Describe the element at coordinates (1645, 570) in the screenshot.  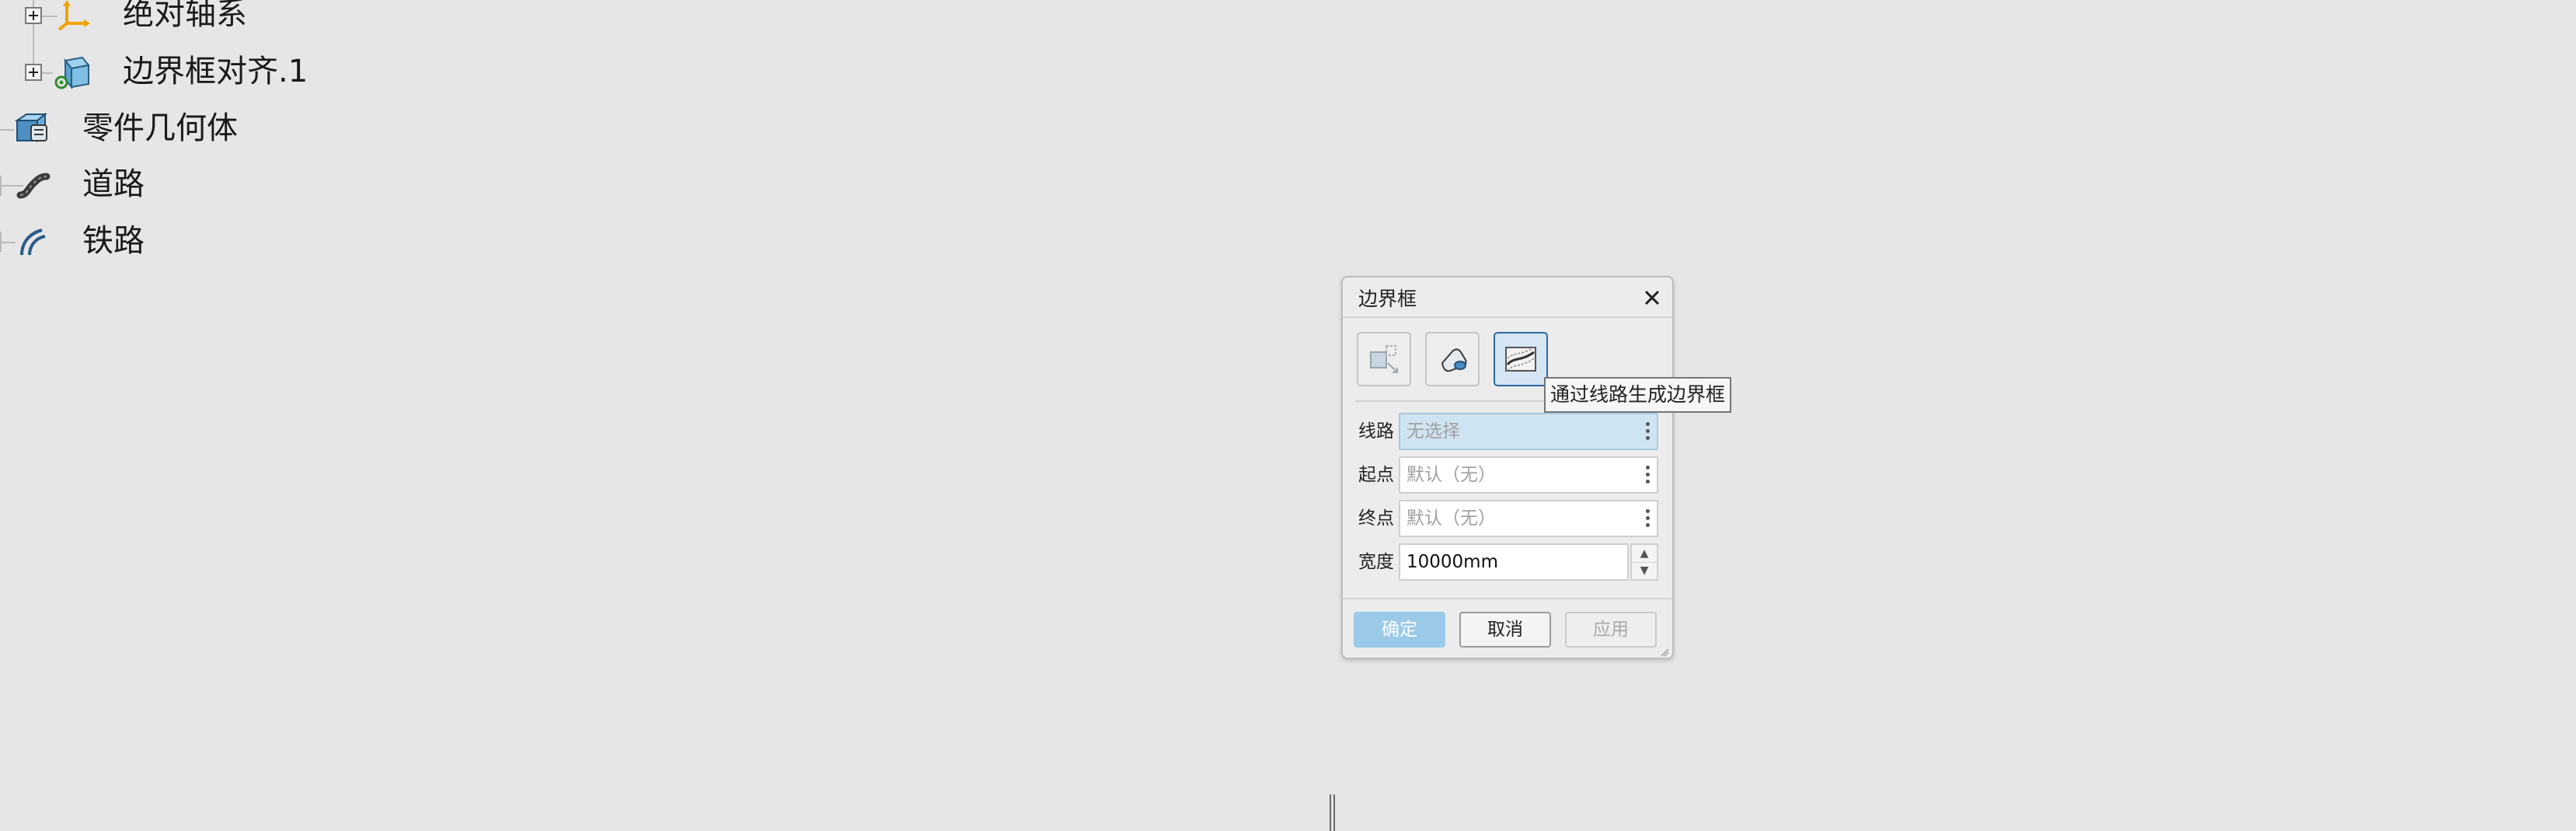
I see `decrement-button: ▼` at that location.